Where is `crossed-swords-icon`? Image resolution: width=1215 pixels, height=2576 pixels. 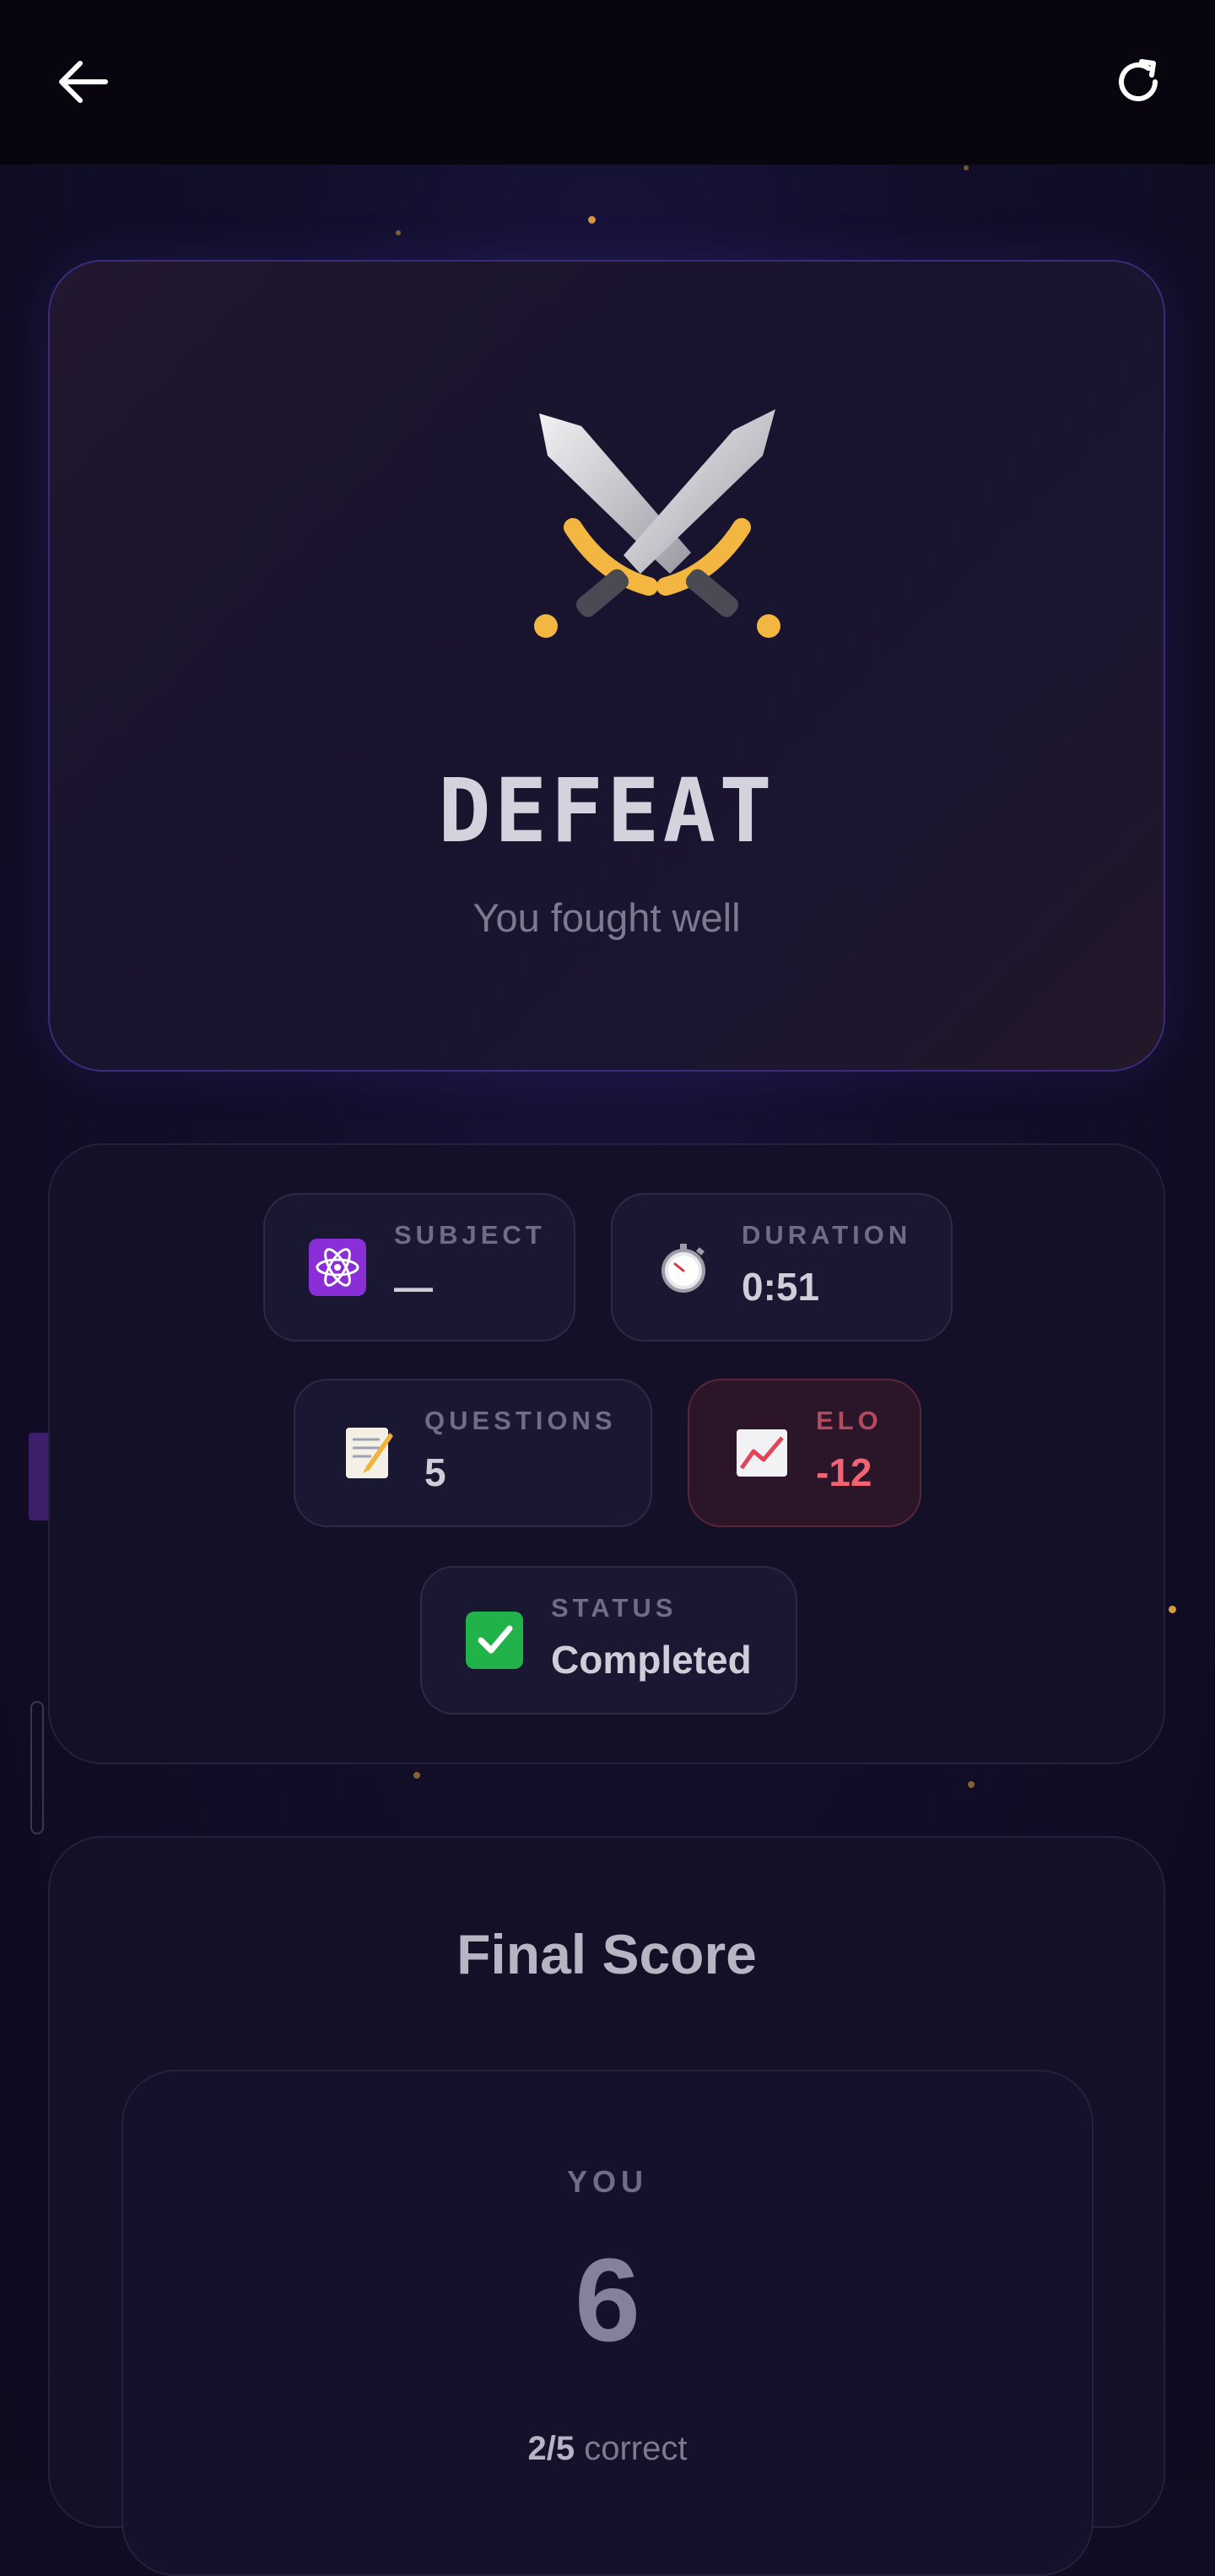
crossed-swords-icon is located at coordinates (657, 523).